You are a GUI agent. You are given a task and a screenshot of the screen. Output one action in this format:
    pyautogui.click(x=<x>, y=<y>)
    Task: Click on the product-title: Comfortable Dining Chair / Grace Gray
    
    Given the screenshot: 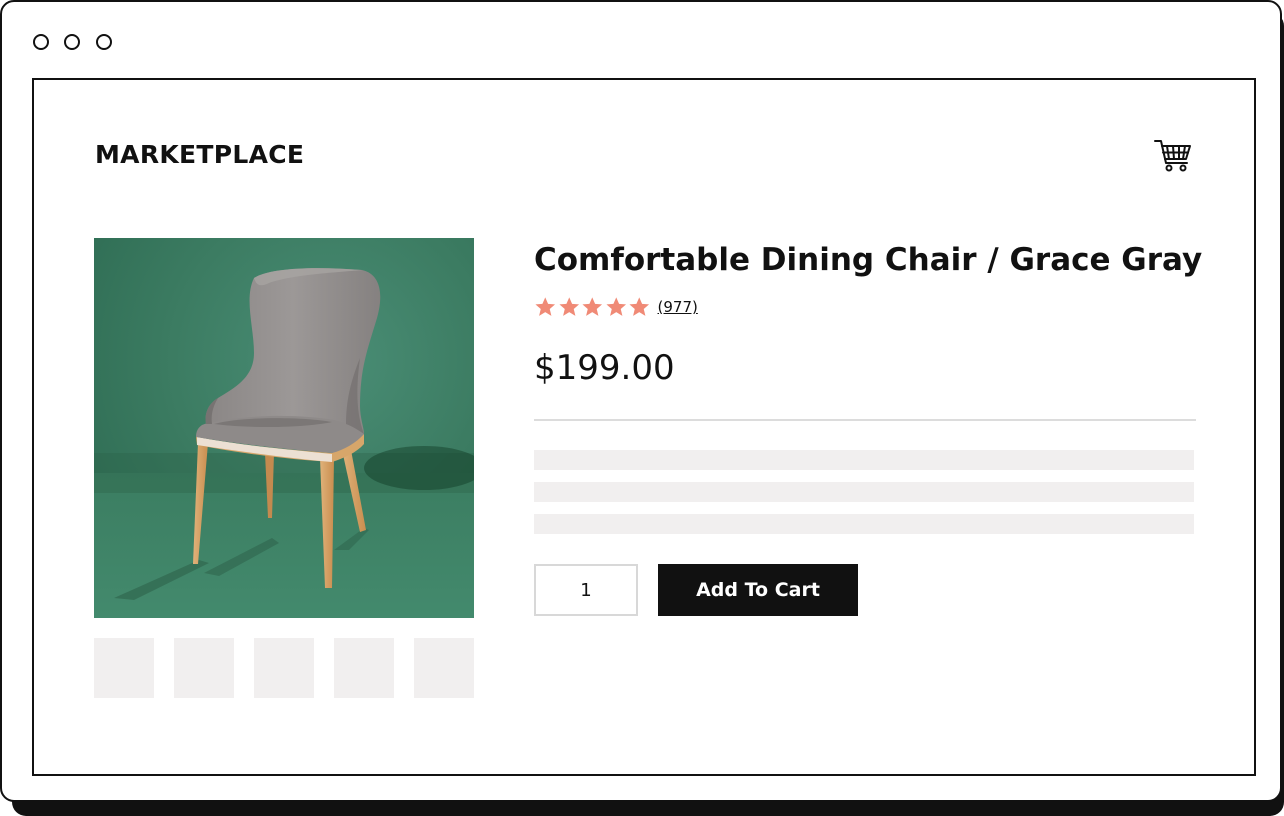 What is the action you would take?
    pyautogui.click(x=868, y=260)
    